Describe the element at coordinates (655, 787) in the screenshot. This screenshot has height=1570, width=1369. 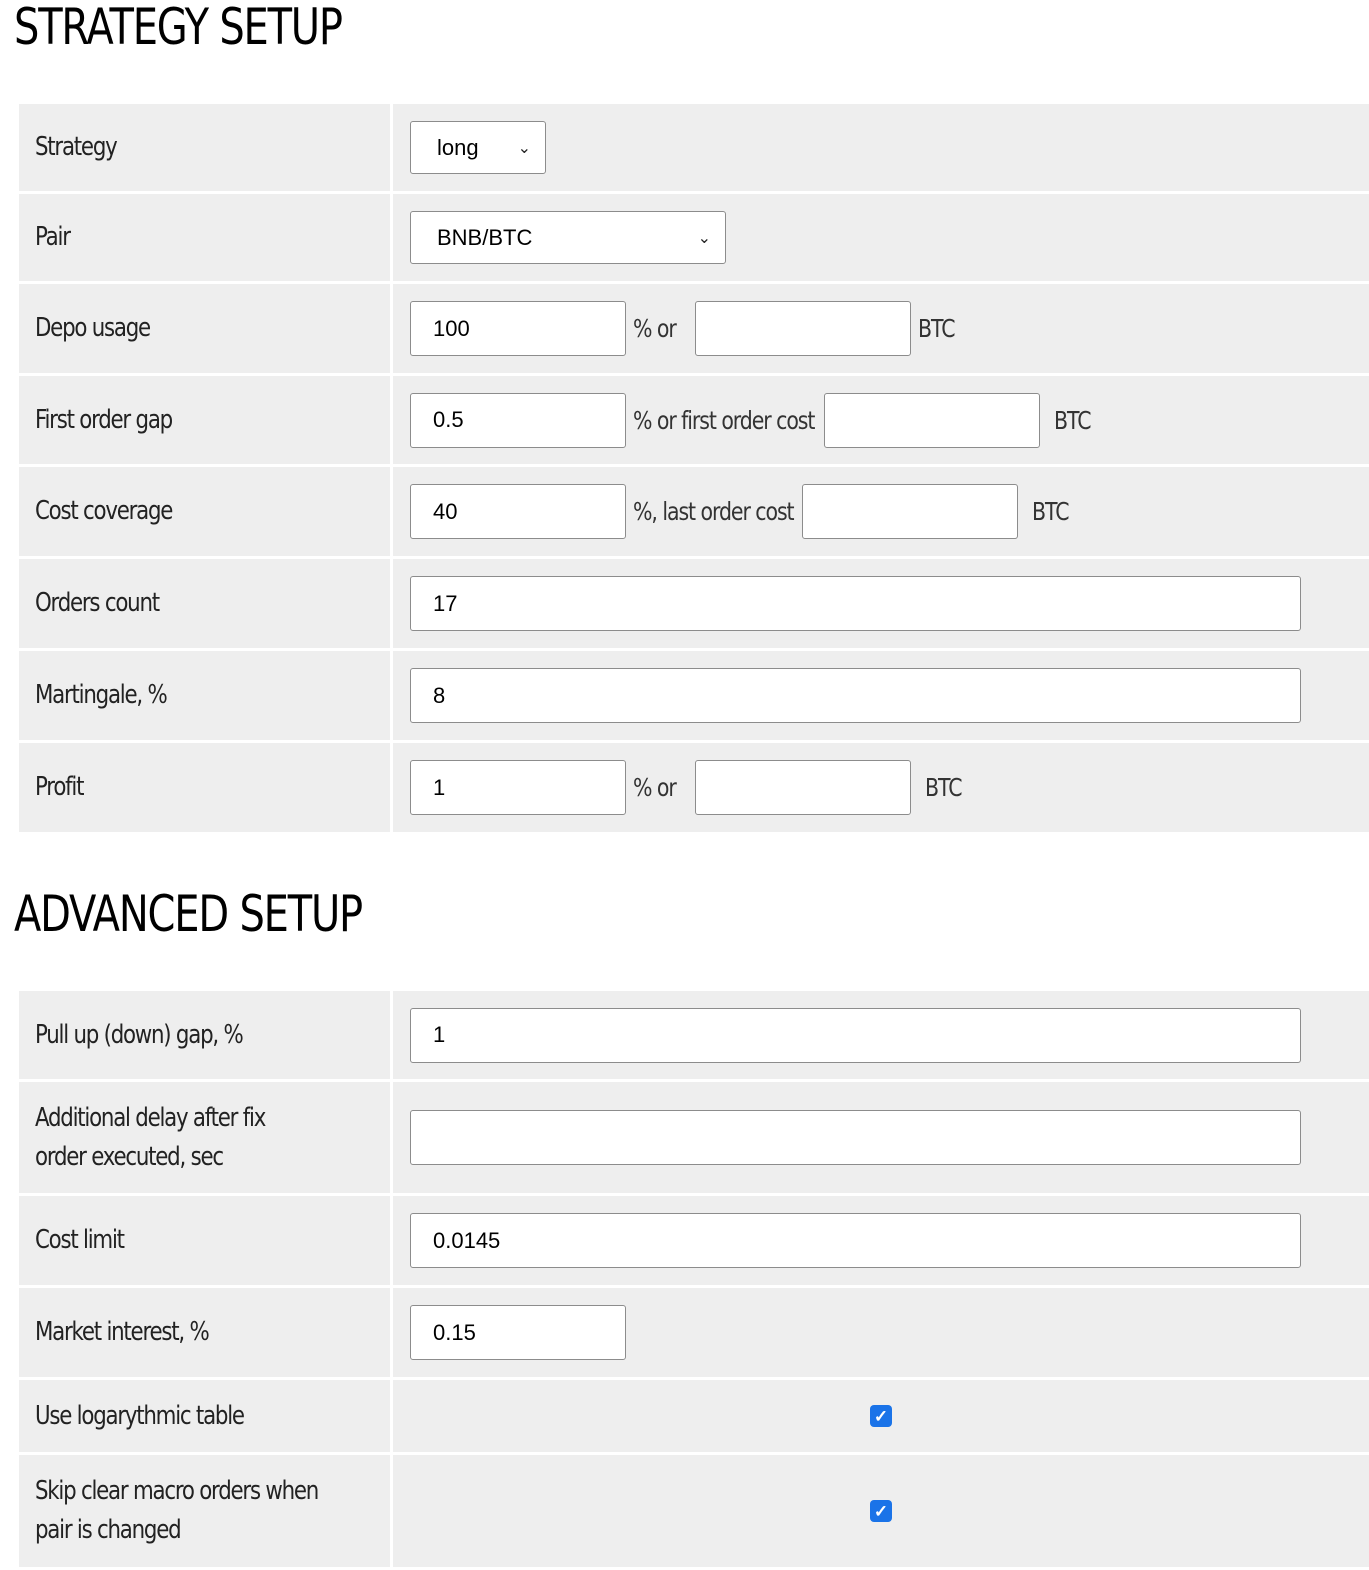
I see `profit-mid-text: % or` at that location.